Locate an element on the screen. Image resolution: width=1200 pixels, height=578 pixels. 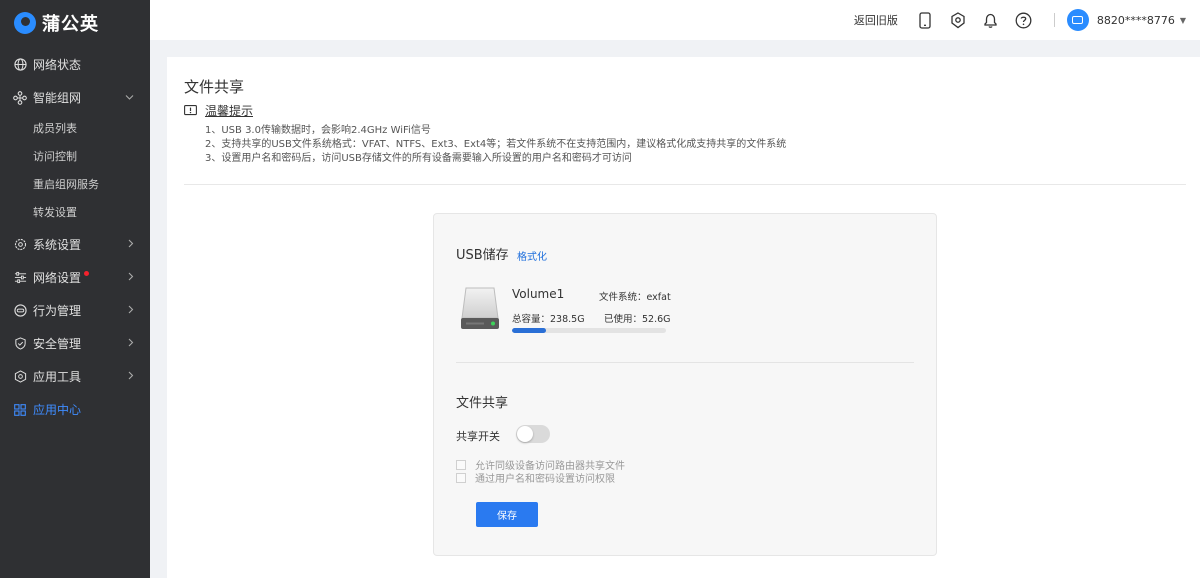
avatar is located at coordinates (1077, 20).